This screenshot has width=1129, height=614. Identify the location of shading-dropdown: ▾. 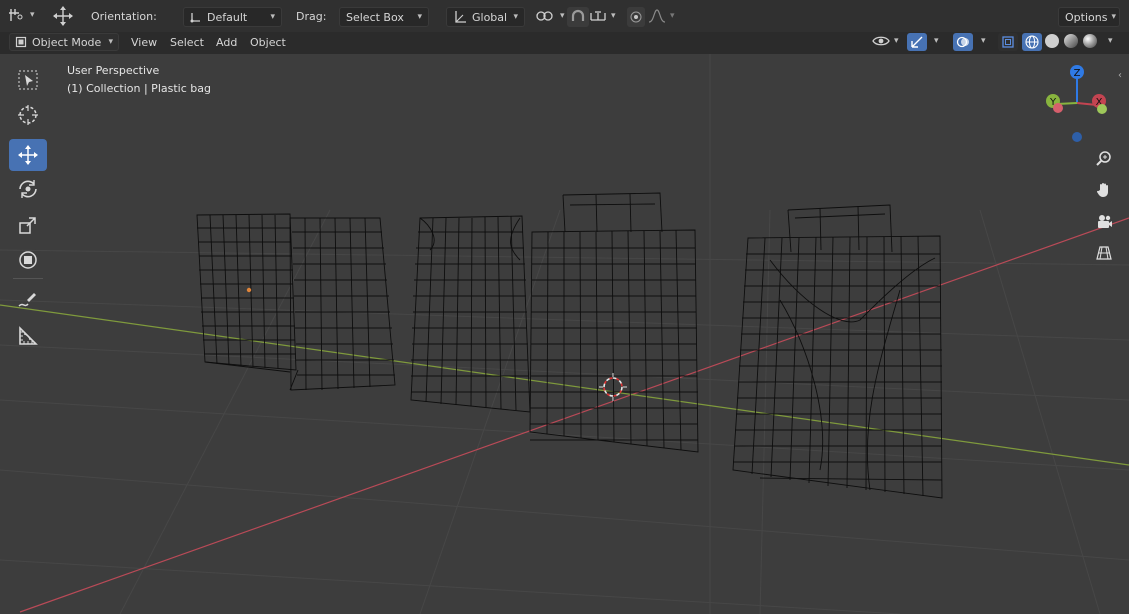
(1108, 41).